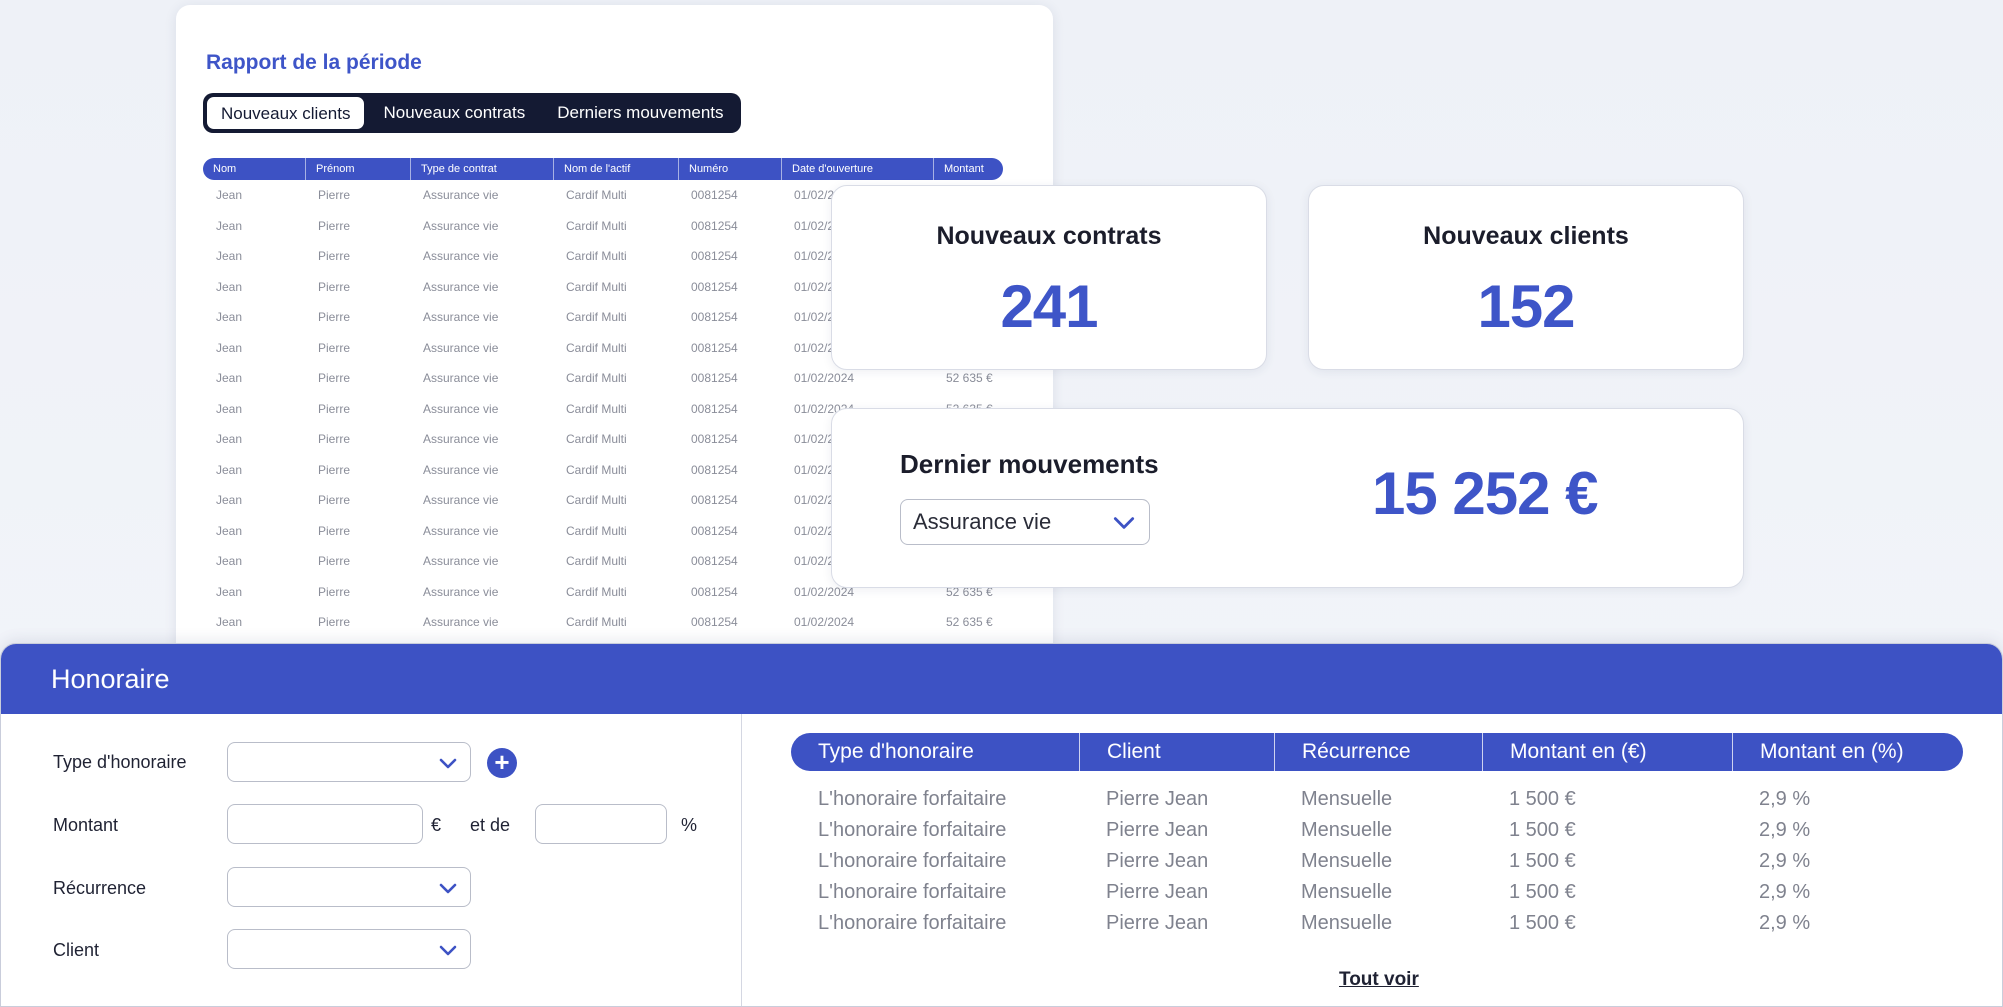 The width and height of the screenshot is (2003, 1007). I want to click on recurrence-select, so click(349, 887).